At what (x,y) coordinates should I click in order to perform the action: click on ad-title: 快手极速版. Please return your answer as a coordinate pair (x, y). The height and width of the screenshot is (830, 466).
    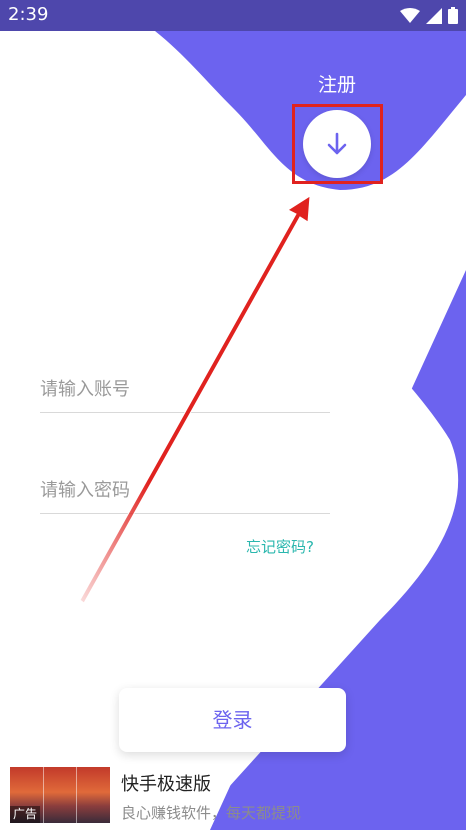
    Looking at the image, I should click on (166, 784).